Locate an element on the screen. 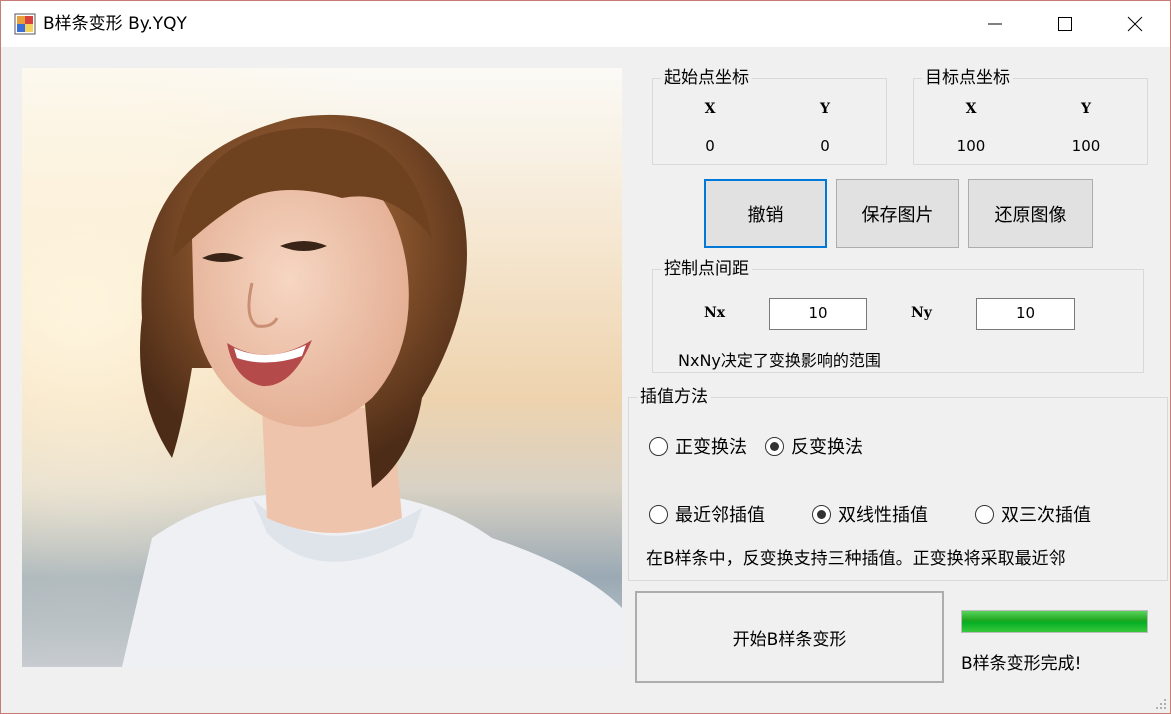 This screenshot has height=714, width=1171. control-spacing-title: 控制点间距 is located at coordinates (706, 269).